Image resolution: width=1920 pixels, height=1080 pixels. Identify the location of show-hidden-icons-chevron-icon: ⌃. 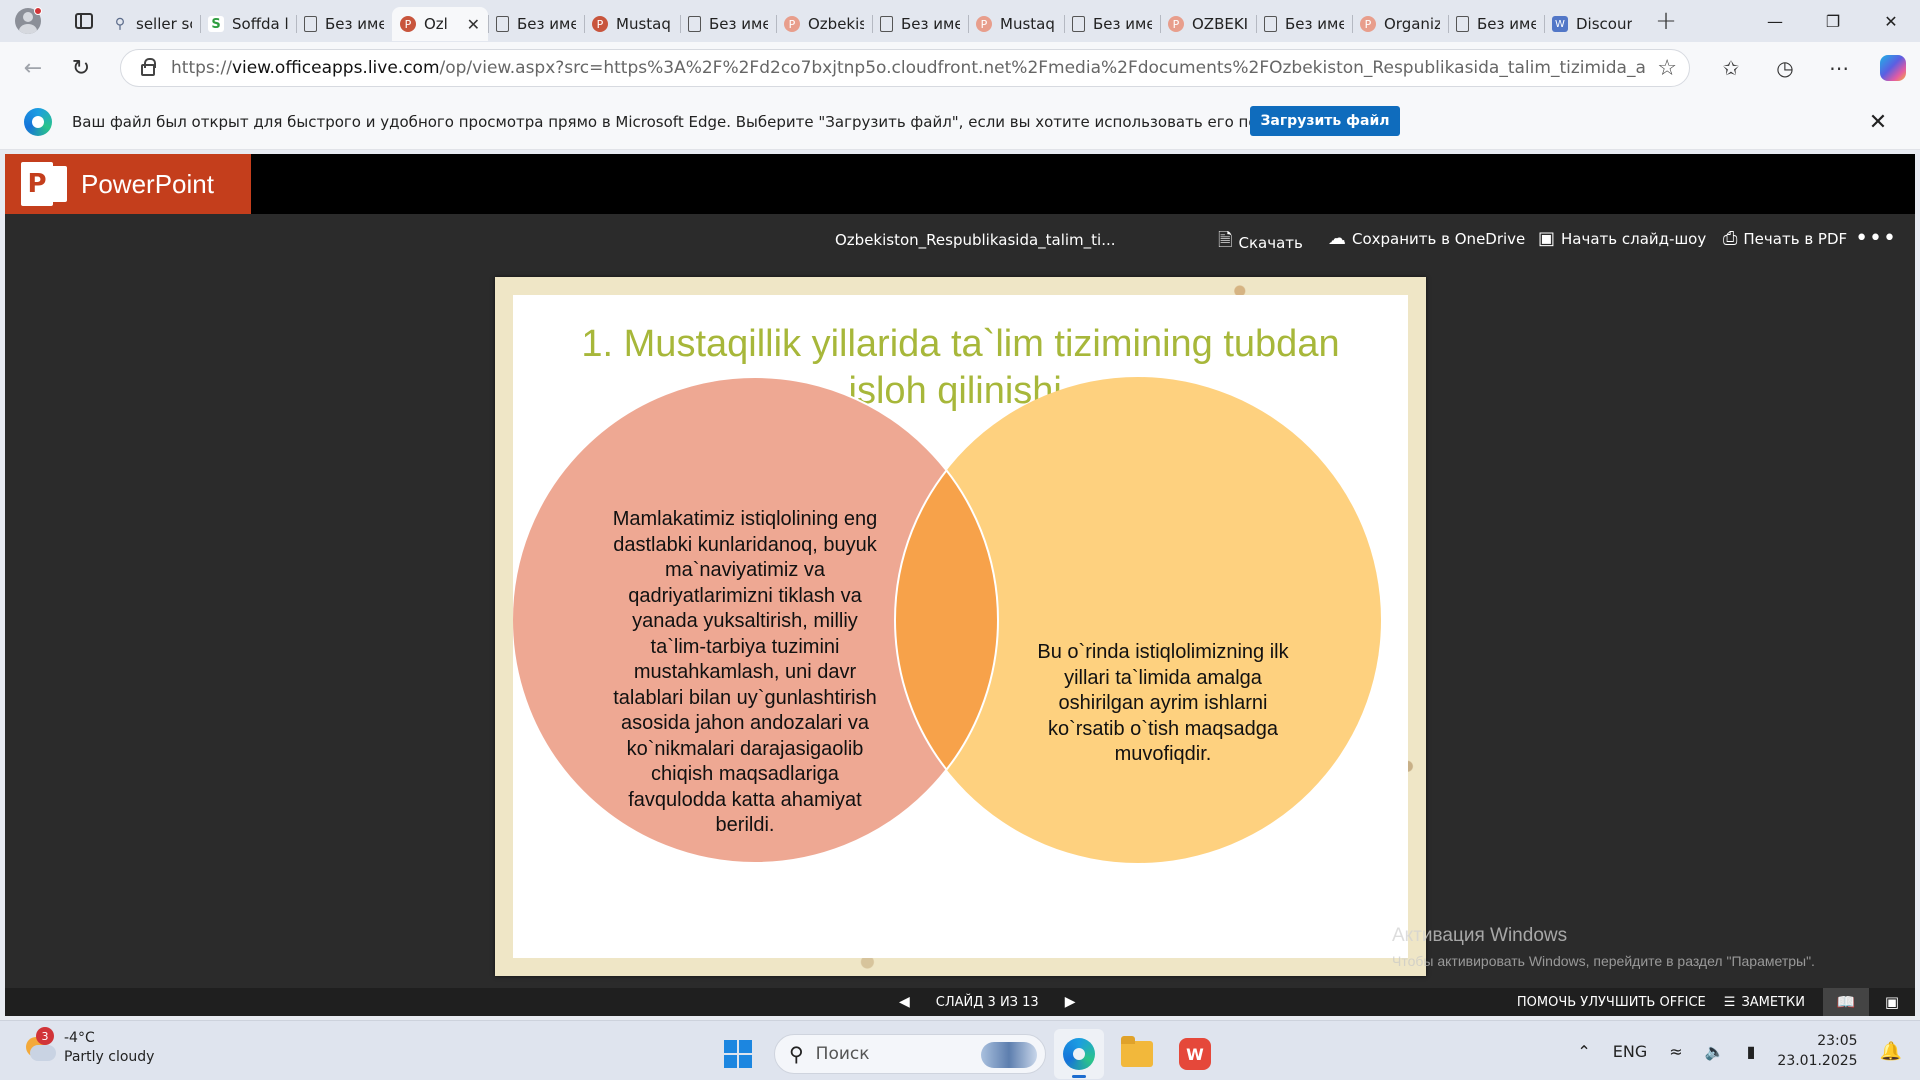
(1583, 1051).